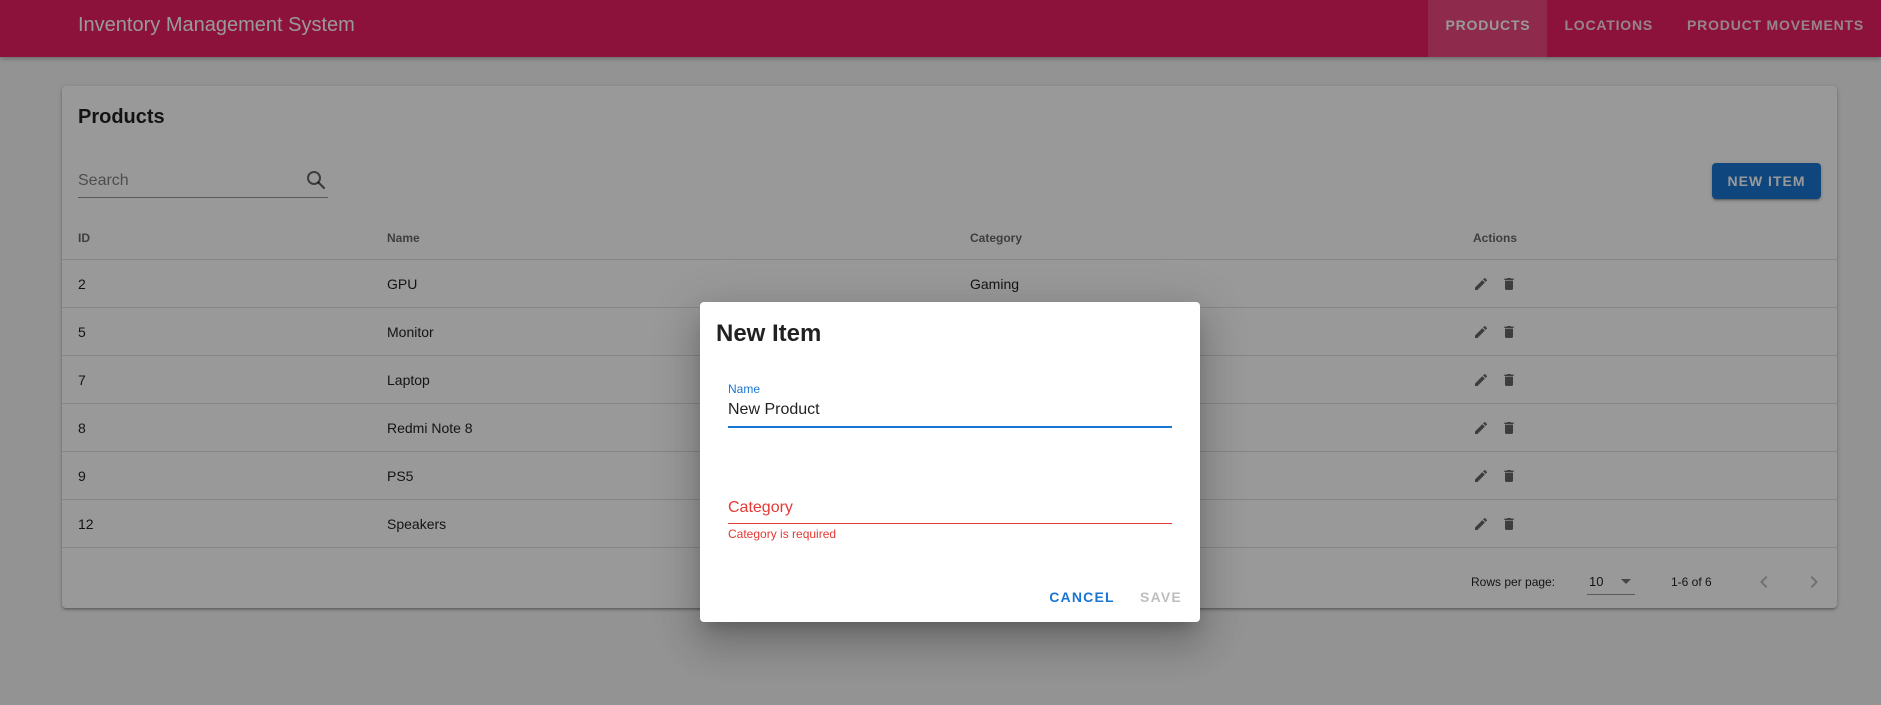 Image resolution: width=1881 pixels, height=705 pixels. Describe the element at coordinates (1161, 597) in the screenshot. I see `save-button: SAVE` at that location.